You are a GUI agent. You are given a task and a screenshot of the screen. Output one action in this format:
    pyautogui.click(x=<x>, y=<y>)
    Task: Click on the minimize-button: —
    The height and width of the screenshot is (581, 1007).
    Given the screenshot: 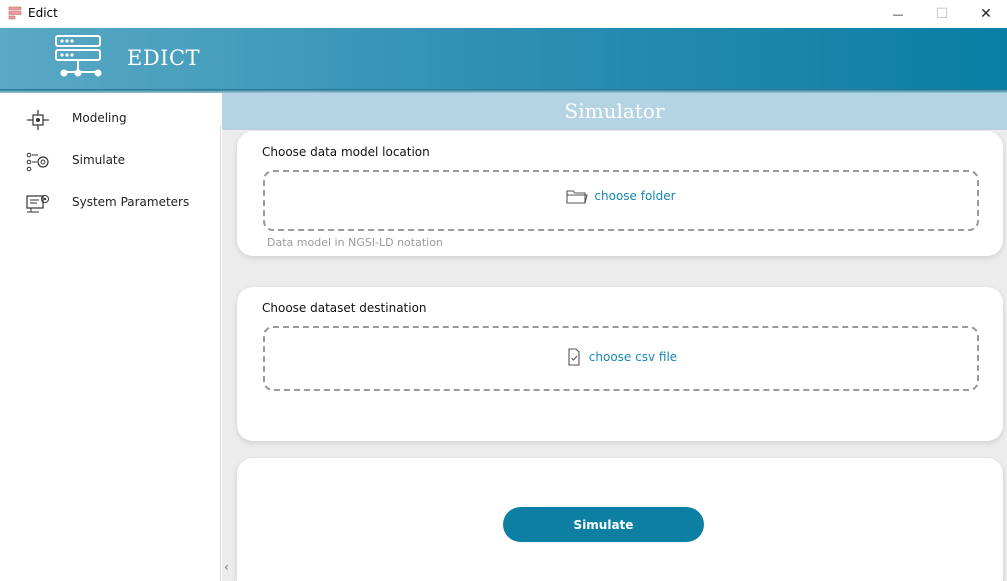 What is the action you would take?
    pyautogui.click(x=898, y=14)
    